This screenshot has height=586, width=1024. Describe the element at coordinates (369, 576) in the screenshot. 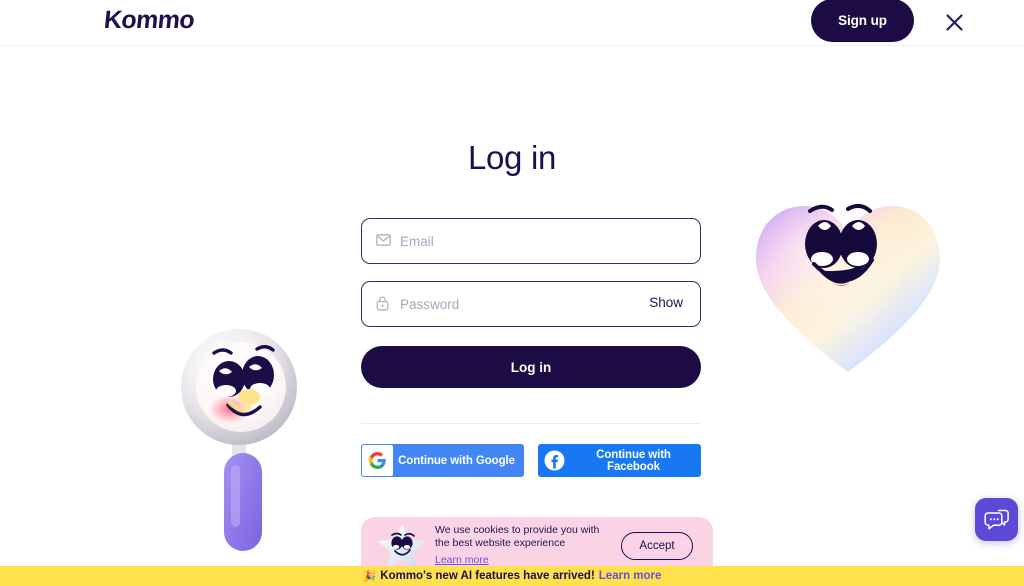

I see `party-popper-icon: 🎉` at that location.